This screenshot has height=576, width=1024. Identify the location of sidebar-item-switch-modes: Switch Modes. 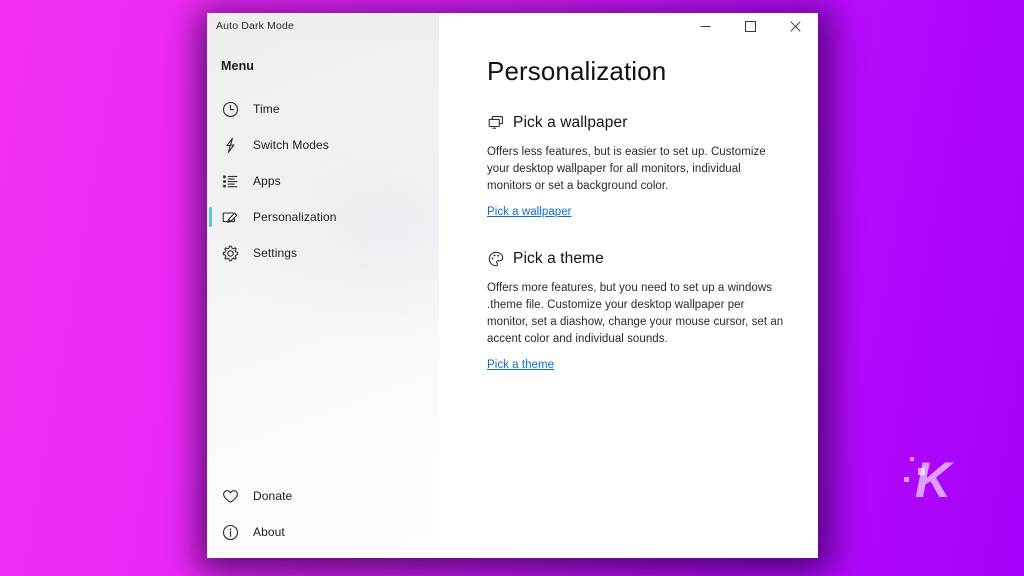
(323, 145).